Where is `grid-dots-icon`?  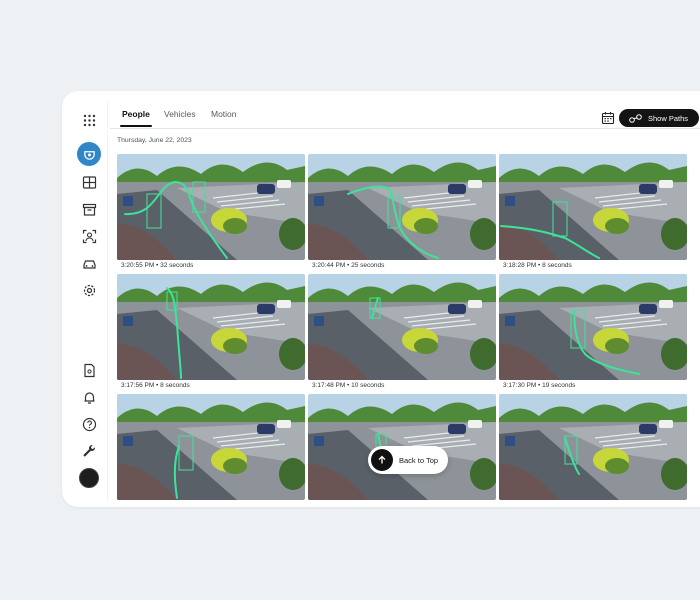 grid-dots-icon is located at coordinates (89, 120).